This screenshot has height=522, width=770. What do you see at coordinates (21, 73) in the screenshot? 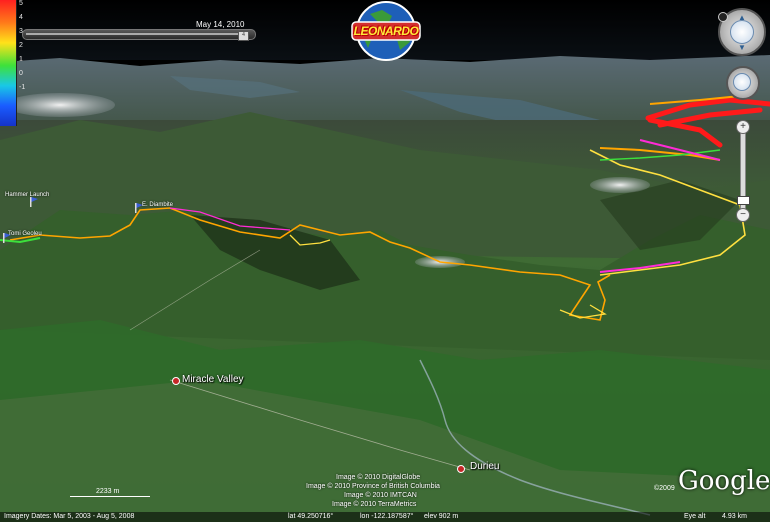
I see `legend-tick: 0` at bounding box center [21, 73].